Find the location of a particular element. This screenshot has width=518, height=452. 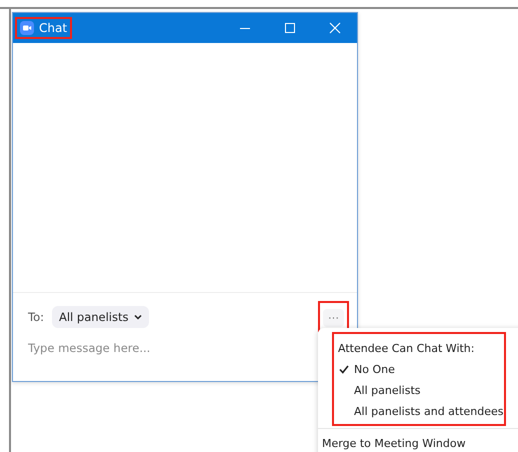

menu-item: All panelists and attendees is located at coordinates (419, 411).